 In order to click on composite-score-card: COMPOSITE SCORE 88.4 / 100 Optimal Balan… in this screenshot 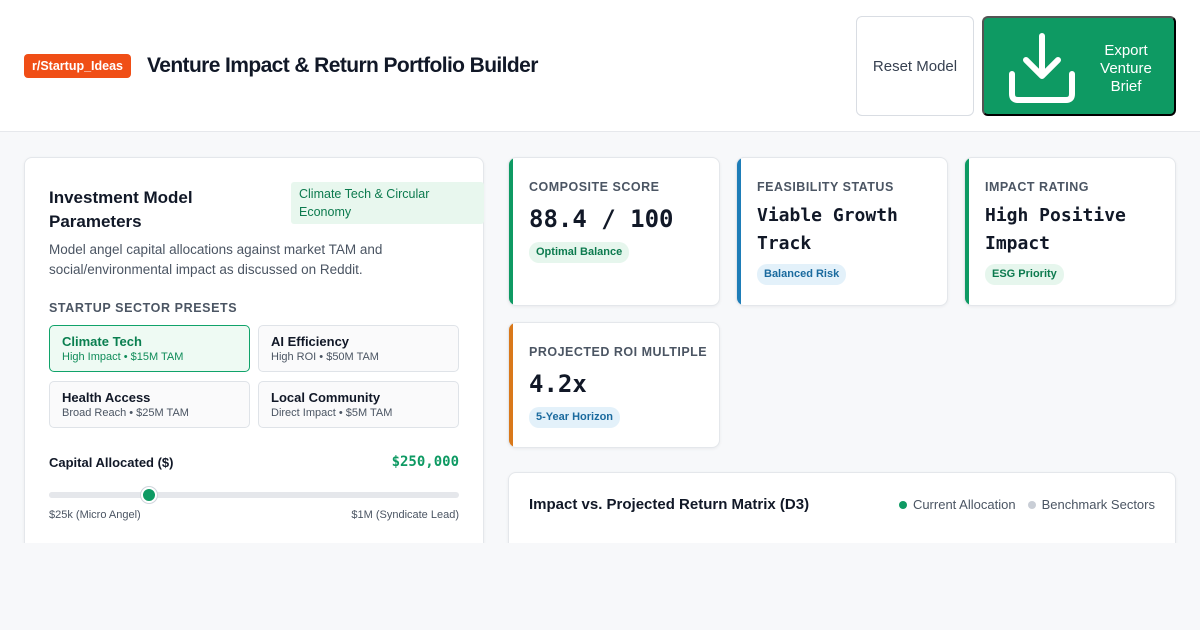, I will do `click(614, 231)`.